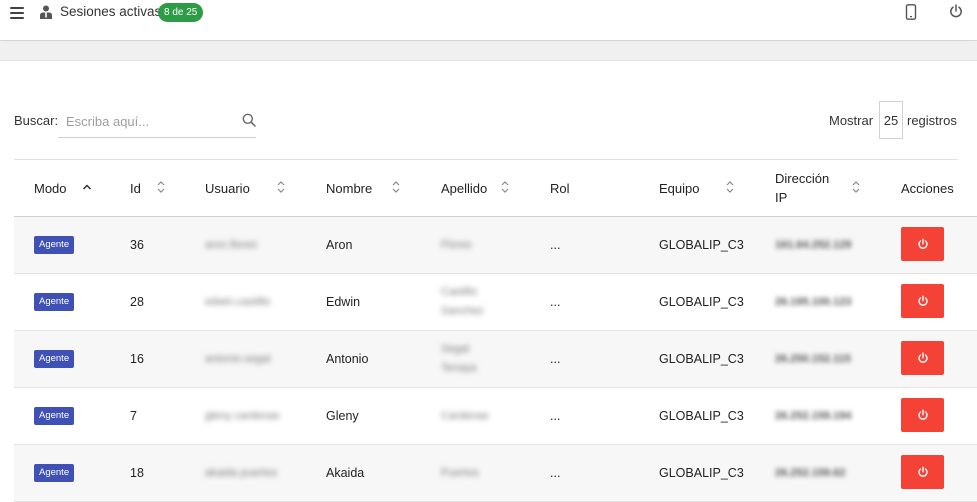 The image size is (977, 502). What do you see at coordinates (817, 188) in the screenshot?
I see `column-header-direccion-ip: Dirección IP` at bounding box center [817, 188].